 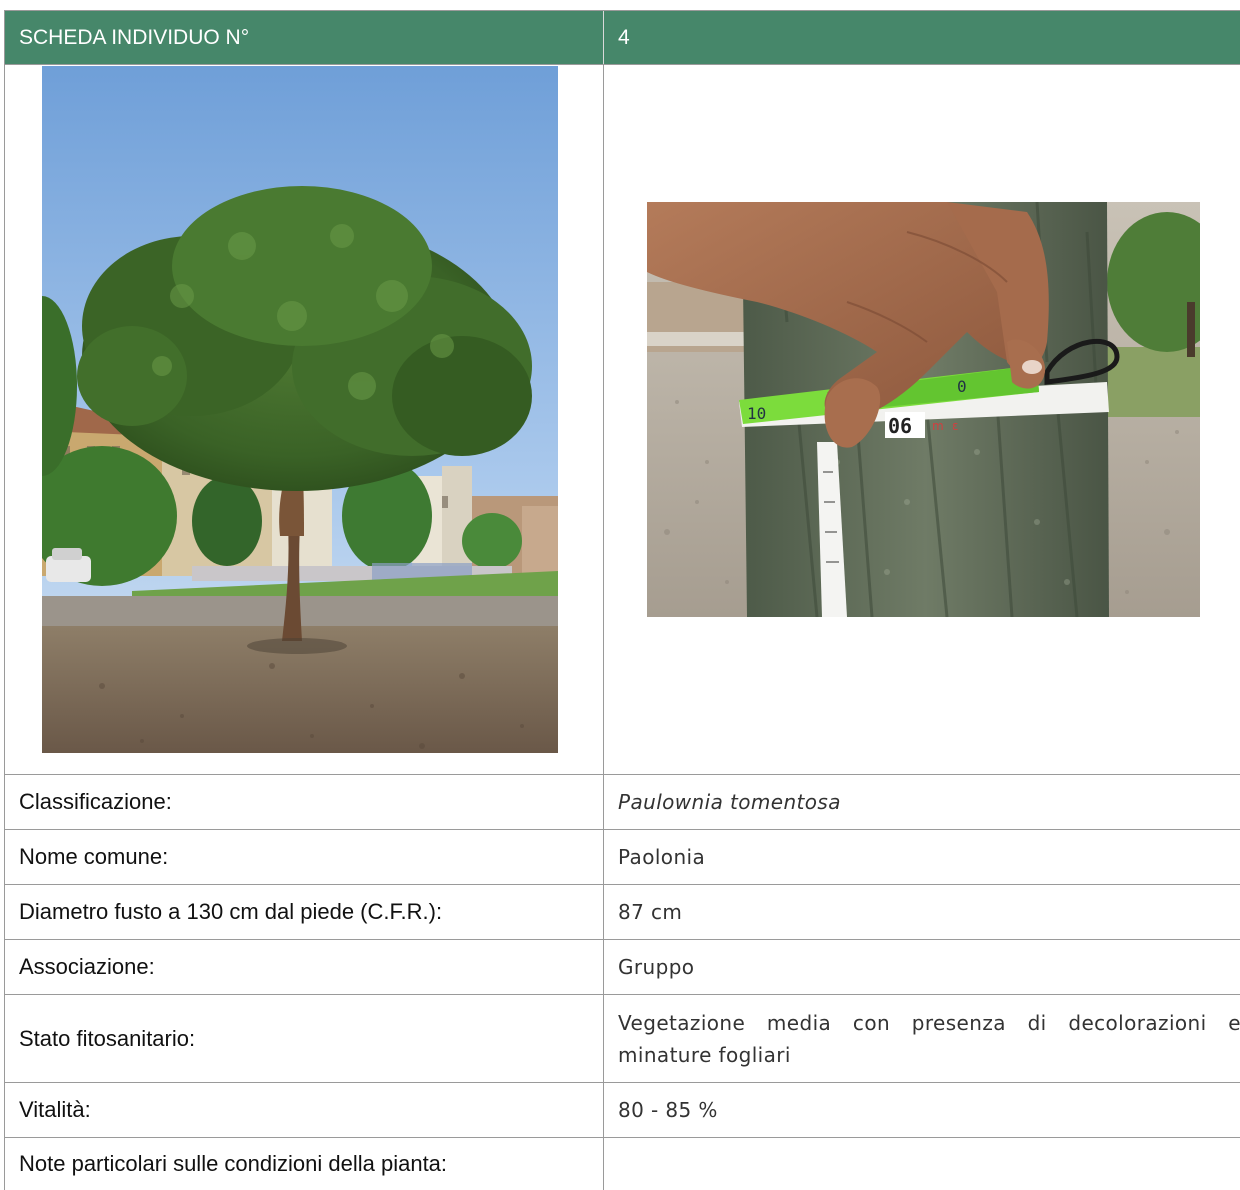 What do you see at coordinates (962, 386) in the screenshot?
I see `tape-marking-0: 0` at bounding box center [962, 386].